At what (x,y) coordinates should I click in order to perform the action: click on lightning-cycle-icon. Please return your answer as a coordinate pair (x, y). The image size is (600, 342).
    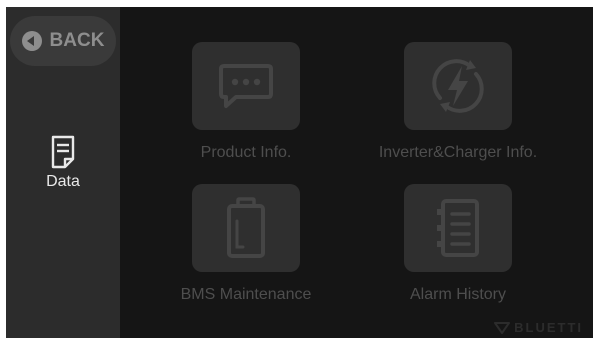
    Looking at the image, I should click on (458, 86).